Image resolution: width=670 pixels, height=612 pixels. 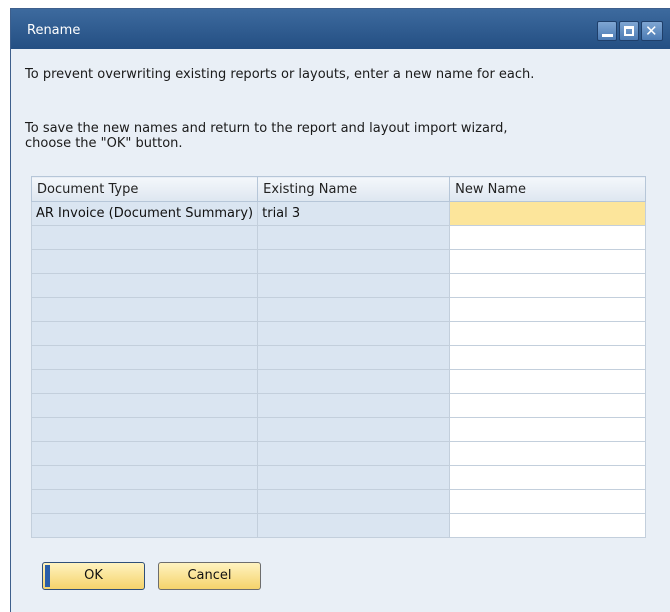 What do you see at coordinates (144, 213) in the screenshot?
I see `document-type-cell: AR Invoice (Document Summary)` at bounding box center [144, 213].